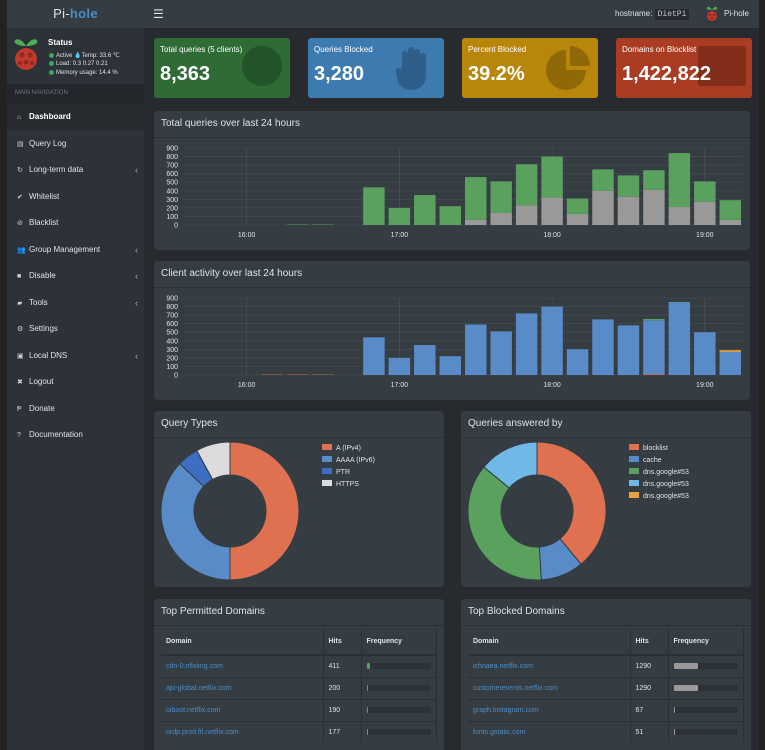 This screenshot has width=765, height=750. Describe the element at coordinates (42, 408) in the screenshot. I see `sidebar-item-label: Donate` at that location.